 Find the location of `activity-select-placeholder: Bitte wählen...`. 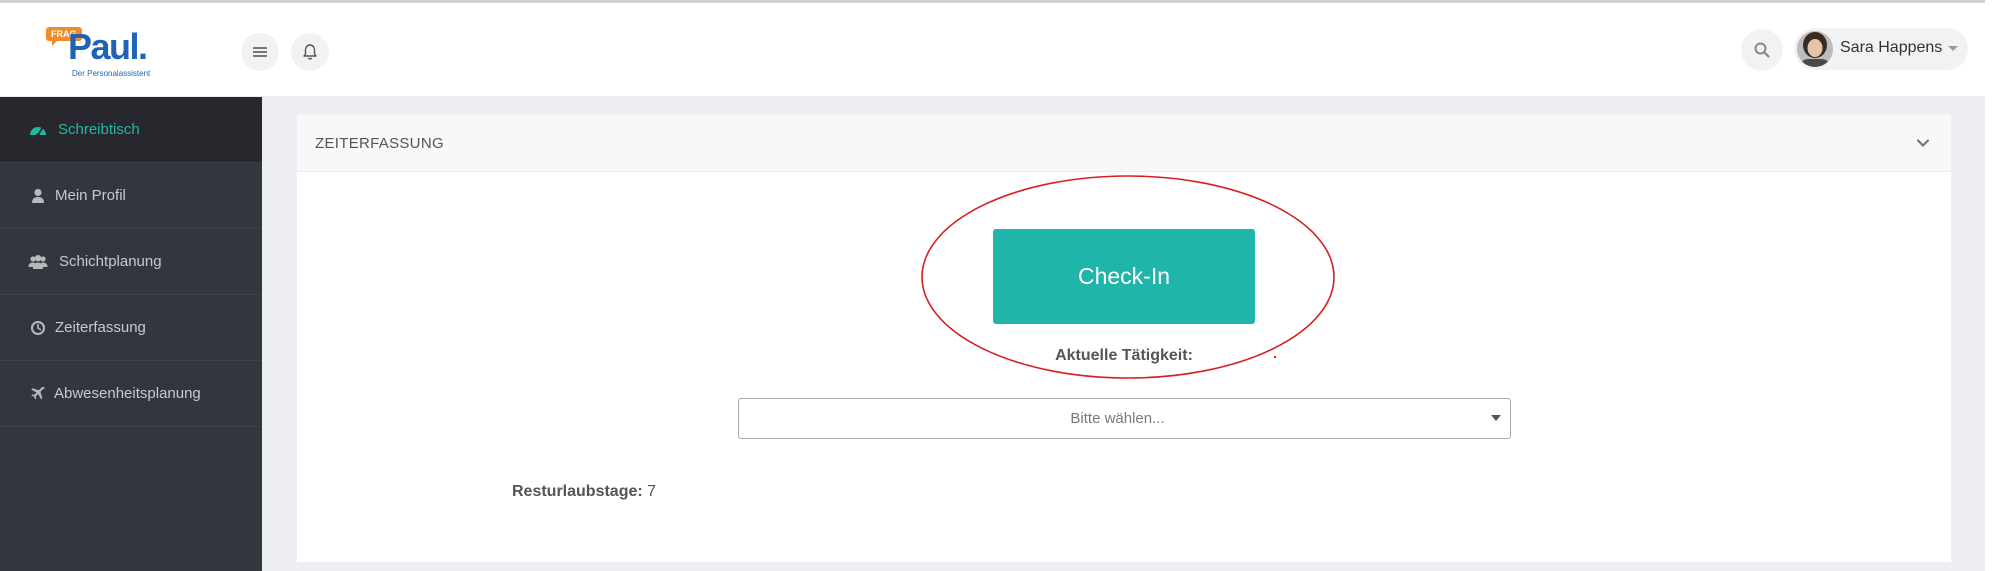

activity-select-placeholder: Bitte wählen... is located at coordinates (1117, 418).